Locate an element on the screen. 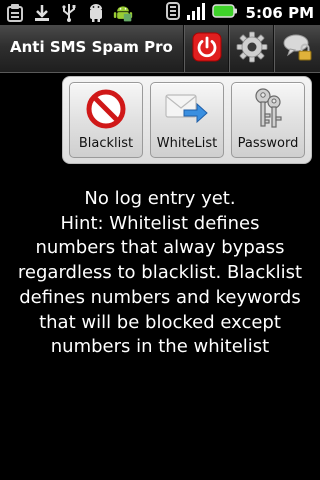  power-button is located at coordinates (206, 48).